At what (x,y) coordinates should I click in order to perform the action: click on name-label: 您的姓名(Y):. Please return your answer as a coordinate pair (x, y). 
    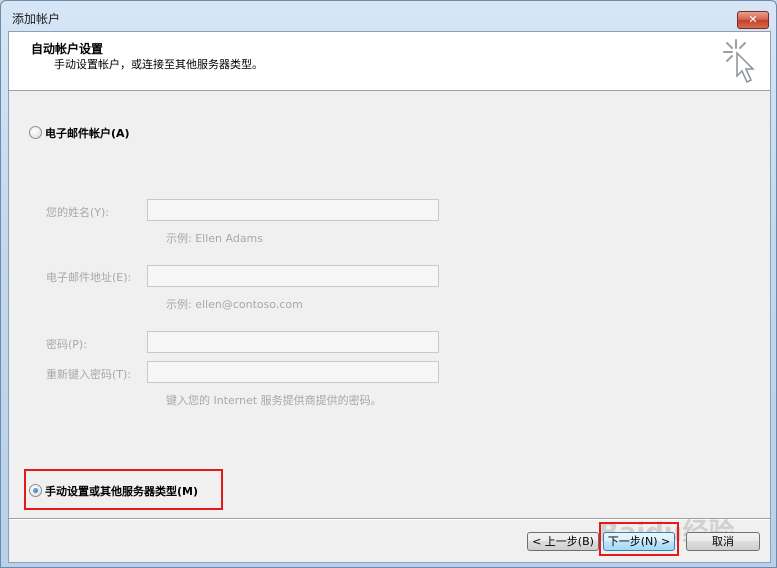
    Looking at the image, I should click on (78, 212).